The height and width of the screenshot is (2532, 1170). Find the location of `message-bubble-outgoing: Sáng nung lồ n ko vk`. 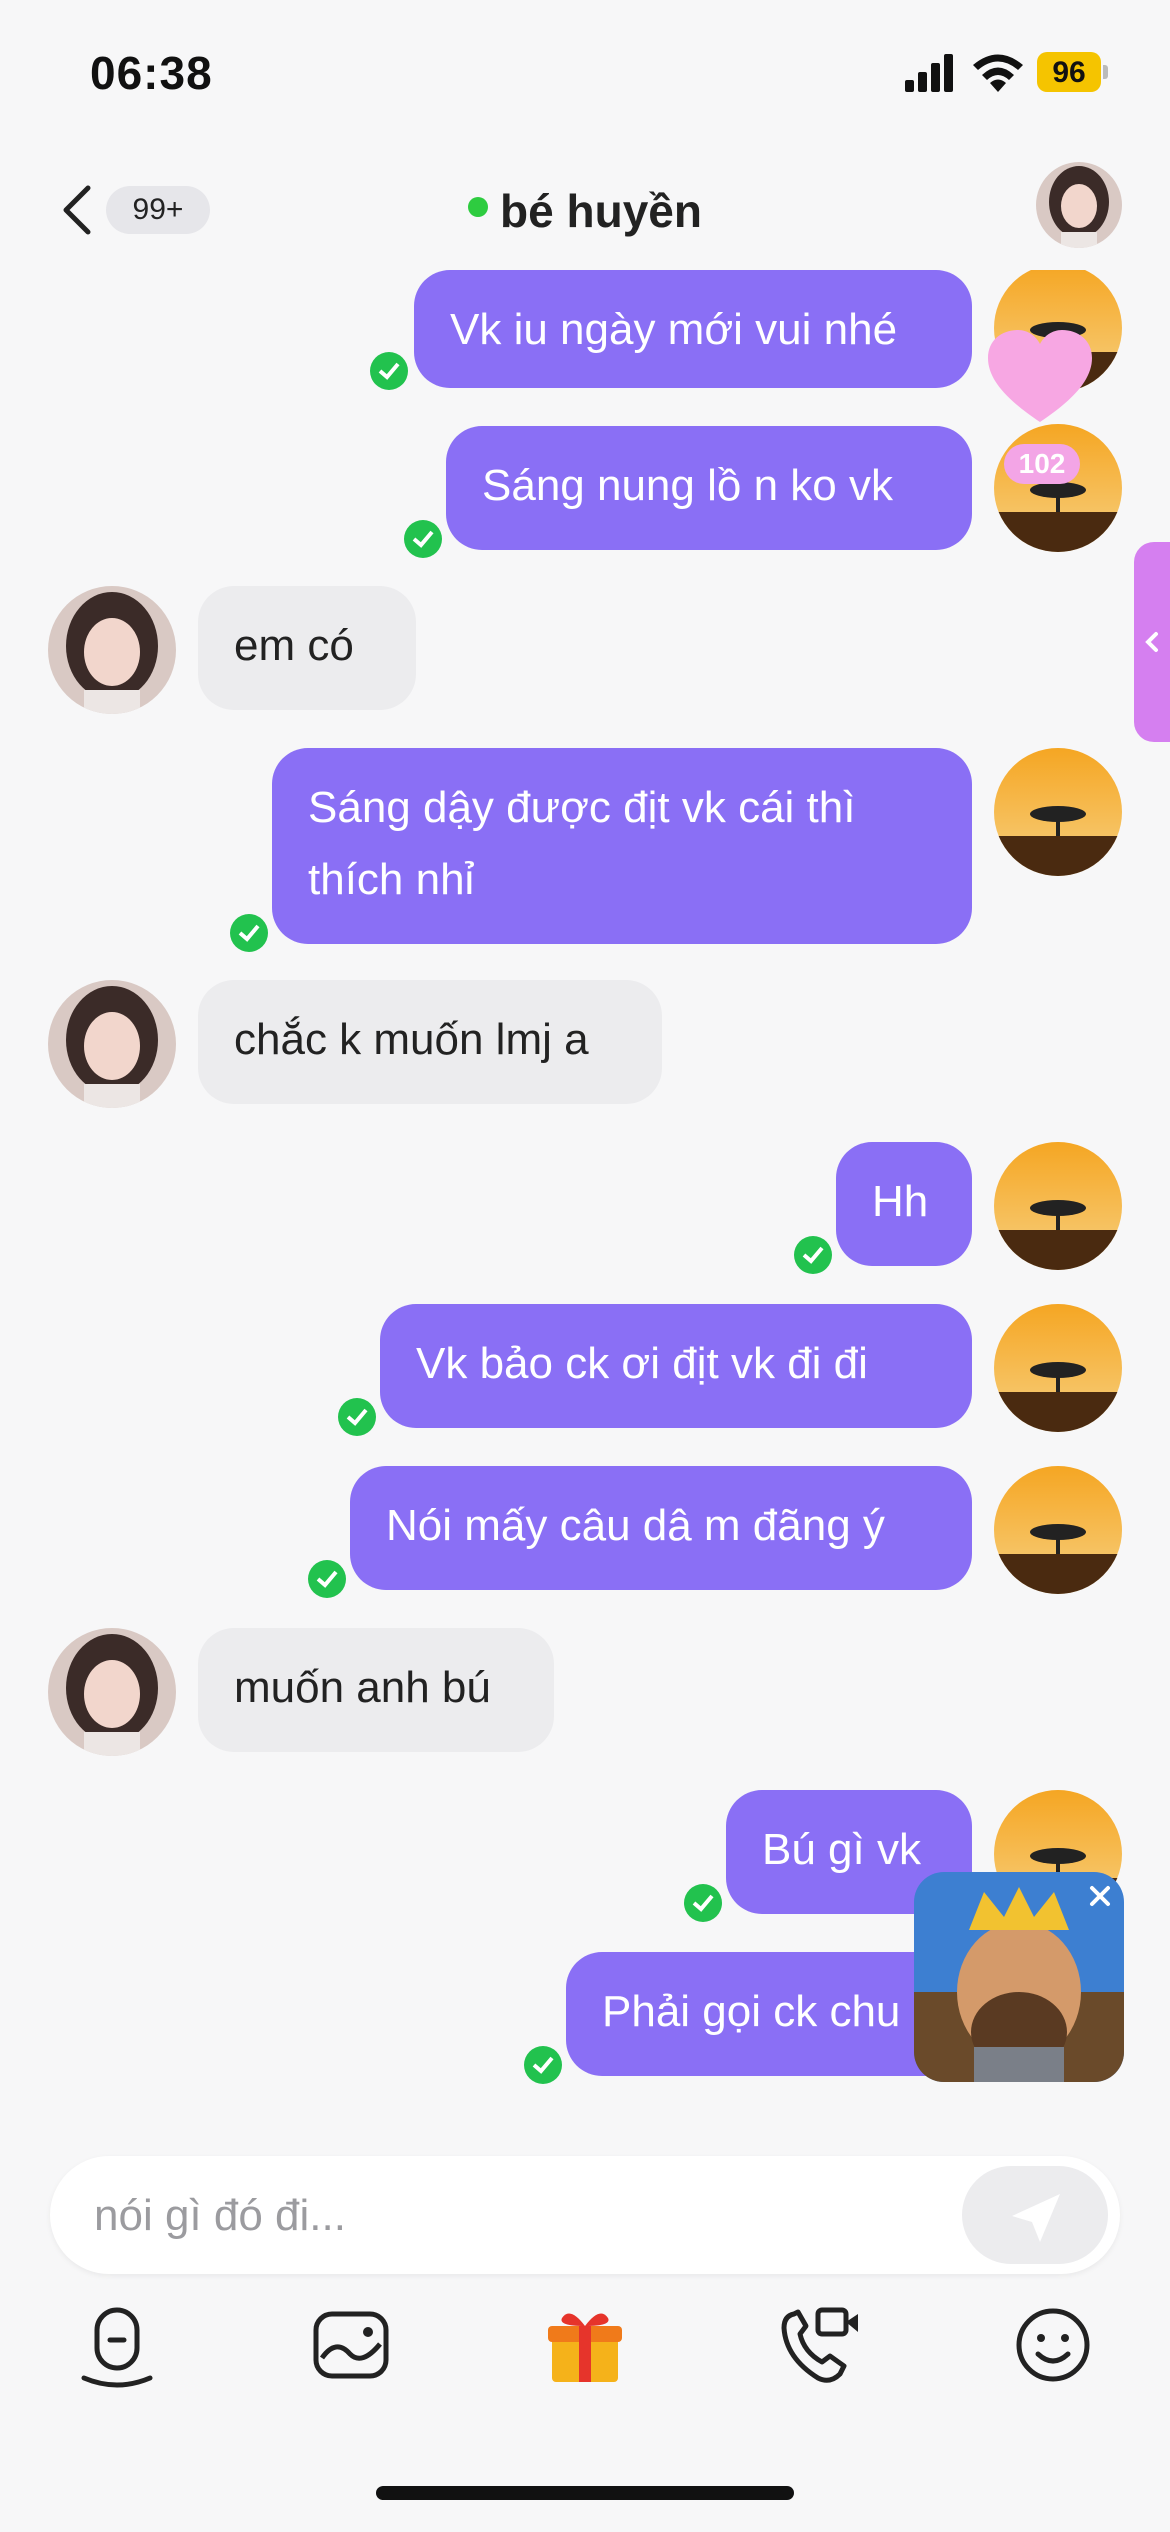

message-bubble-outgoing: Sáng nung lồ n ko vk is located at coordinates (709, 488).